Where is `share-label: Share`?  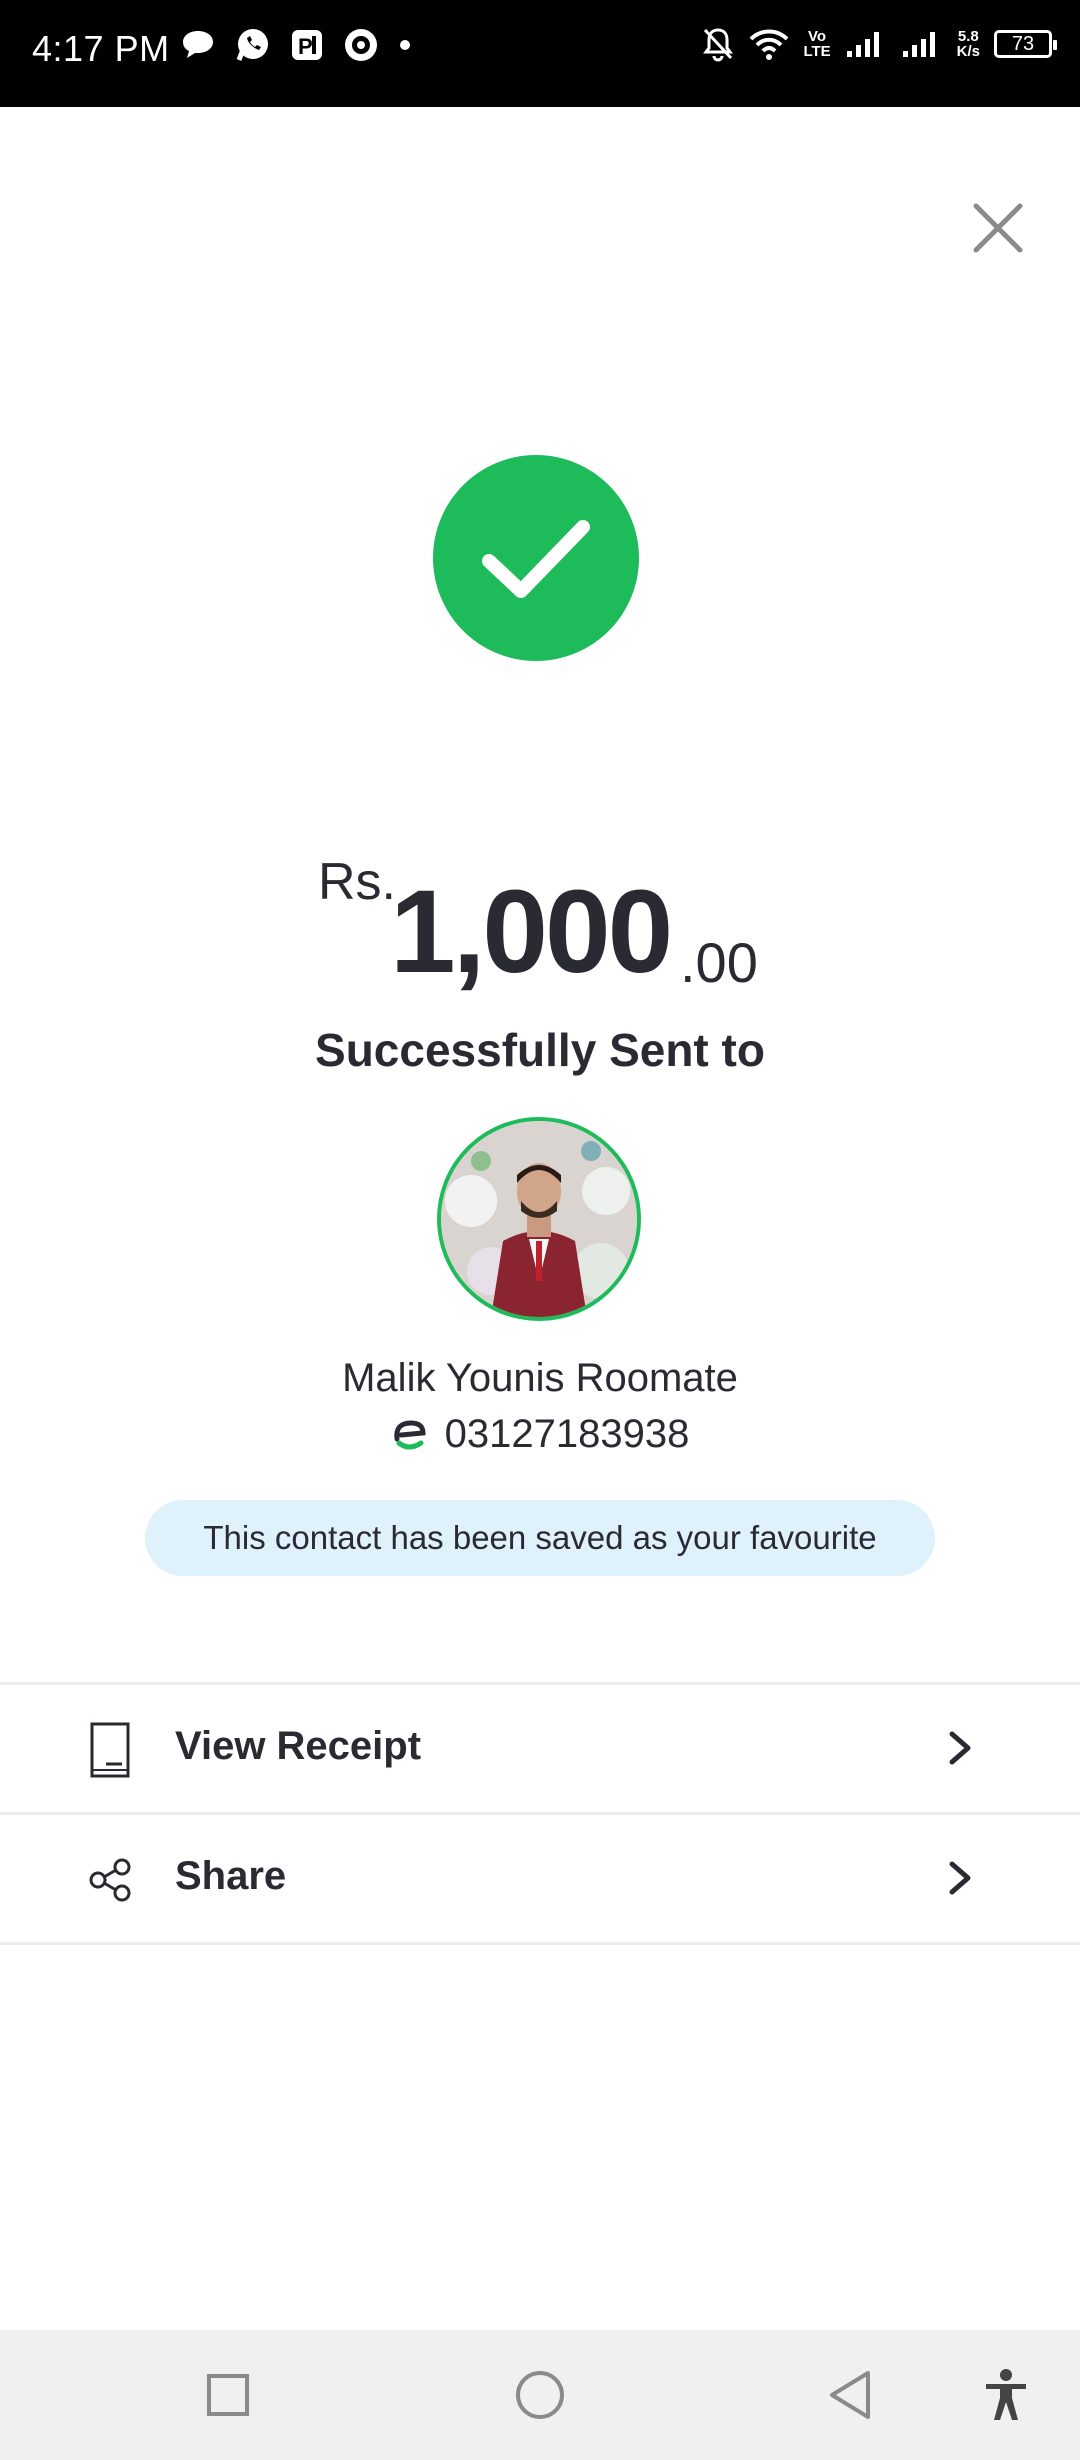 share-label: Share is located at coordinates (231, 1876).